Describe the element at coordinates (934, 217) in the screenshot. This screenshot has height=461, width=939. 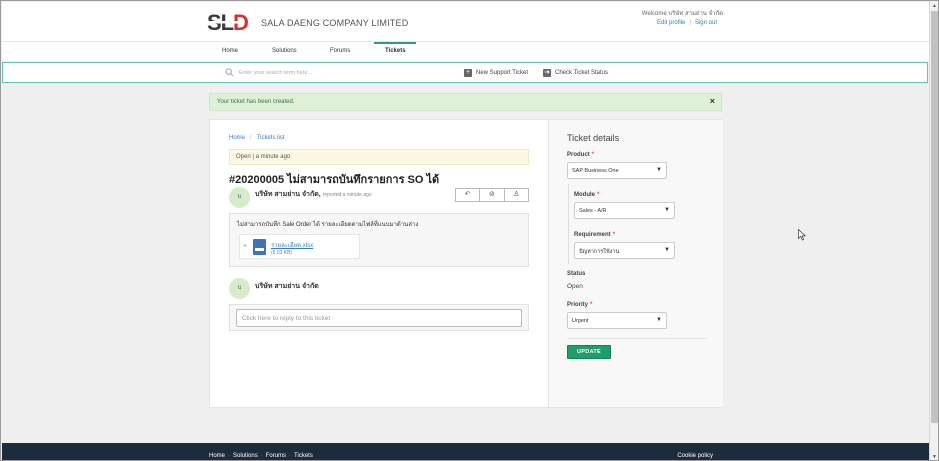
I see `scrollbar-thumb` at that location.